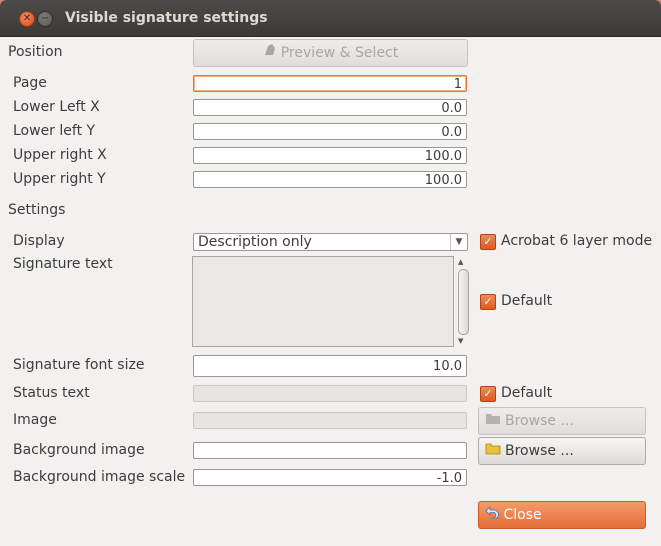 This screenshot has width=661, height=546. Describe the element at coordinates (577, 241) in the screenshot. I see `acrobat-layer-label: Acrobat 6 layer mode` at that location.